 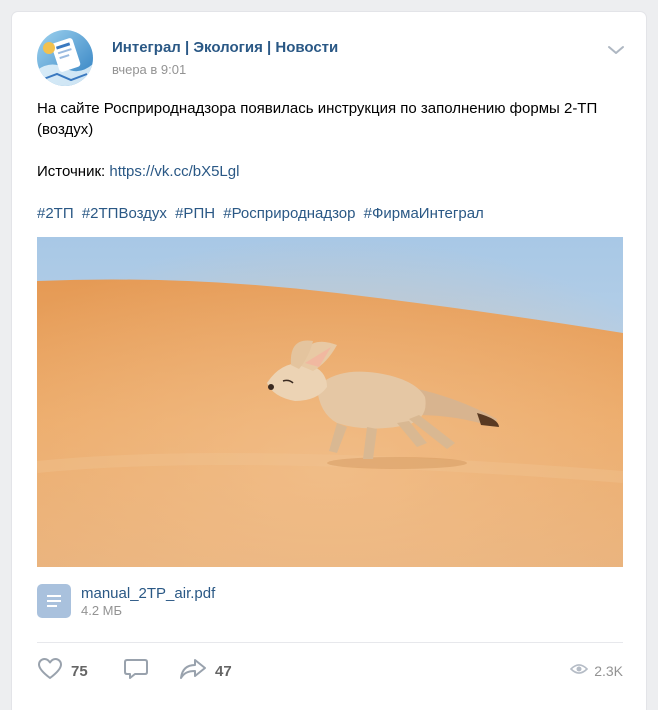 I want to click on share-count: 47, so click(x=223, y=671).